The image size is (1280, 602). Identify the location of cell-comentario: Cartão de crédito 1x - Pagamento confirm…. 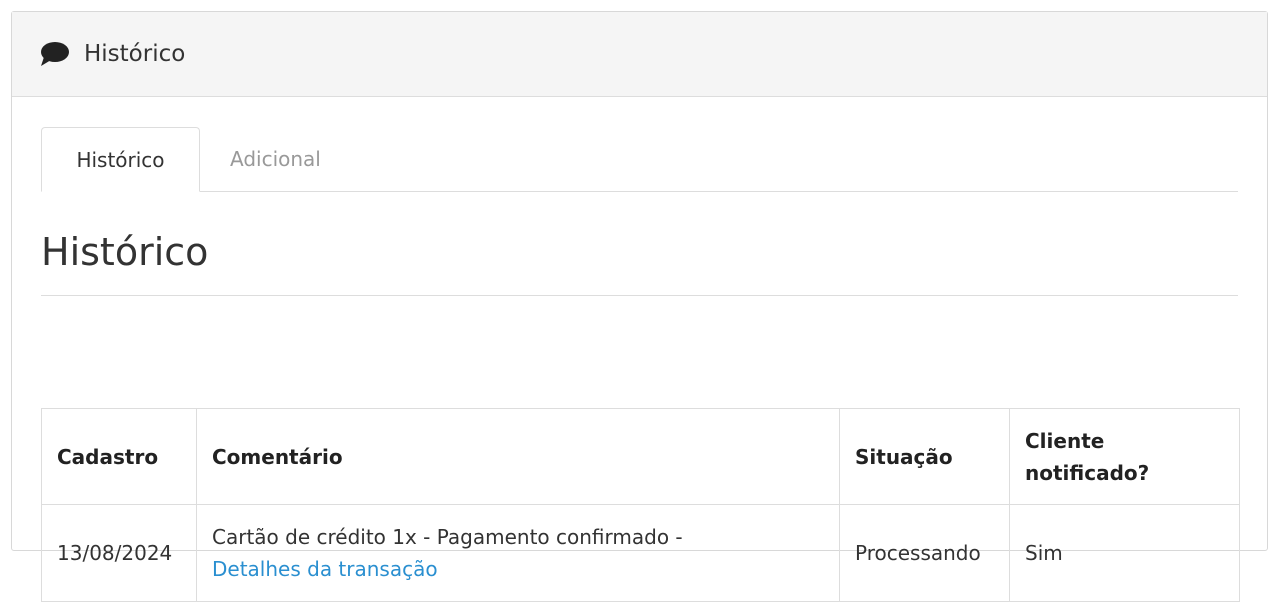
(518, 553).